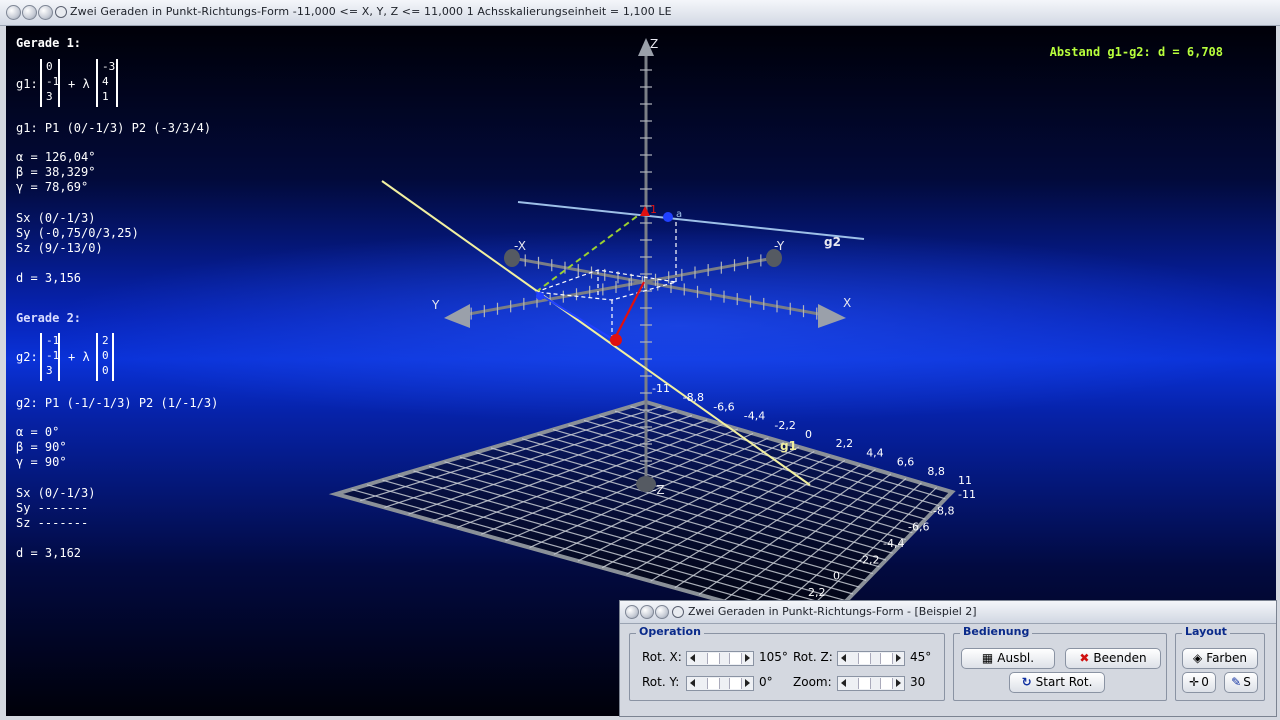  Describe the element at coordinates (1064, 682) in the screenshot. I see `start-rot-label: Start Rot.` at that location.